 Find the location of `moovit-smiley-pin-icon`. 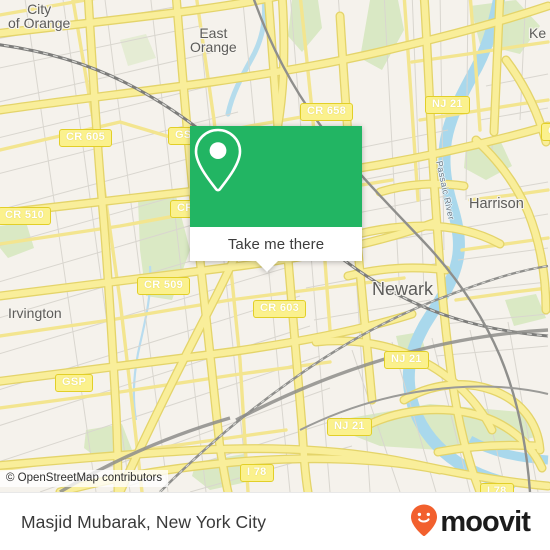

moovit-smiley-pin-icon is located at coordinates (424, 522).